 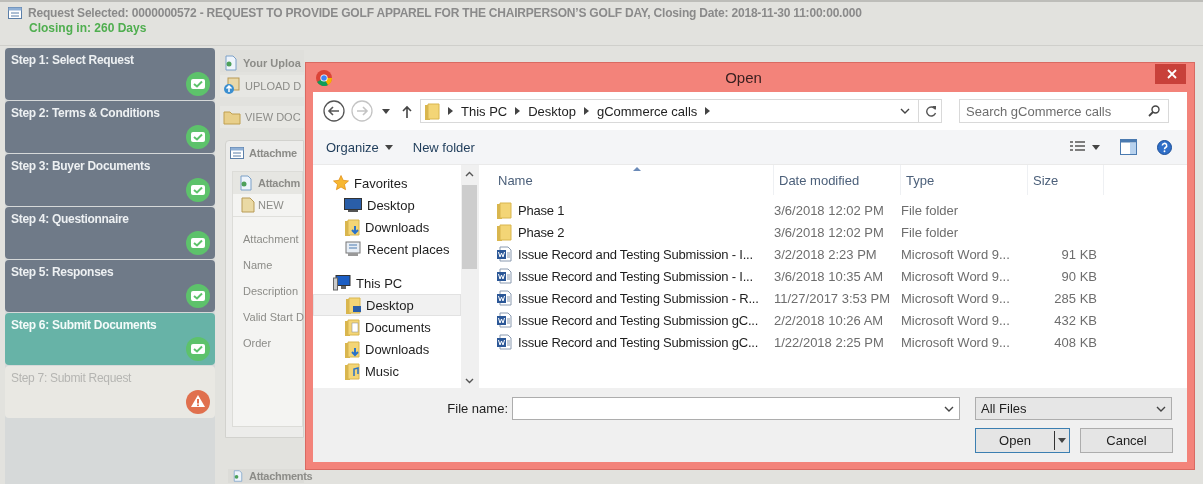 What do you see at coordinates (86, 113) in the screenshot?
I see `step-label: Step 2: Terms & Conditions` at bounding box center [86, 113].